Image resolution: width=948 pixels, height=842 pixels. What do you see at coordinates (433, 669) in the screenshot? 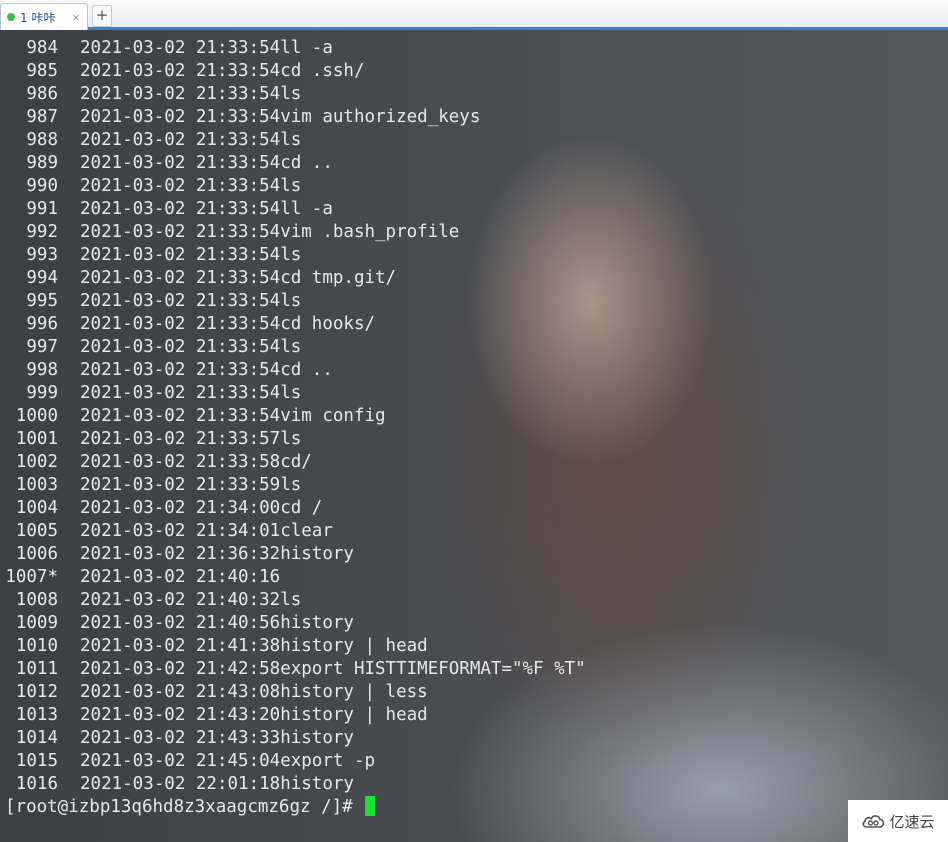
I see `history-command: export HISTTIMEFORMAT="%F %T"` at bounding box center [433, 669].